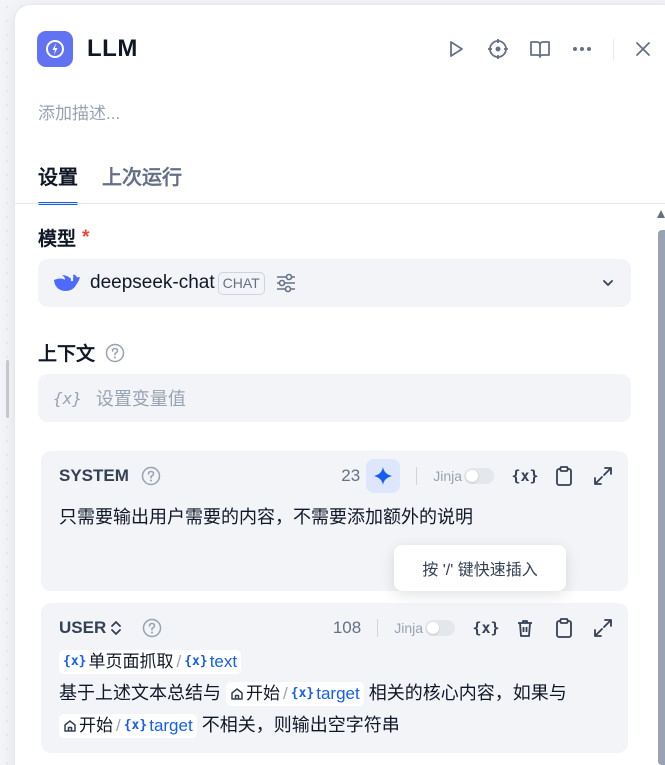 This screenshot has width=665, height=765. I want to click on chevron-up-down-icon, so click(116, 628).